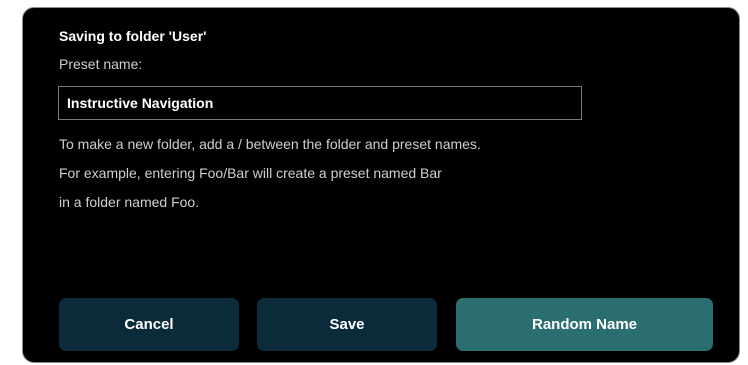 The image size is (748, 365). I want to click on random-name-button: Random Name, so click(584, 324).